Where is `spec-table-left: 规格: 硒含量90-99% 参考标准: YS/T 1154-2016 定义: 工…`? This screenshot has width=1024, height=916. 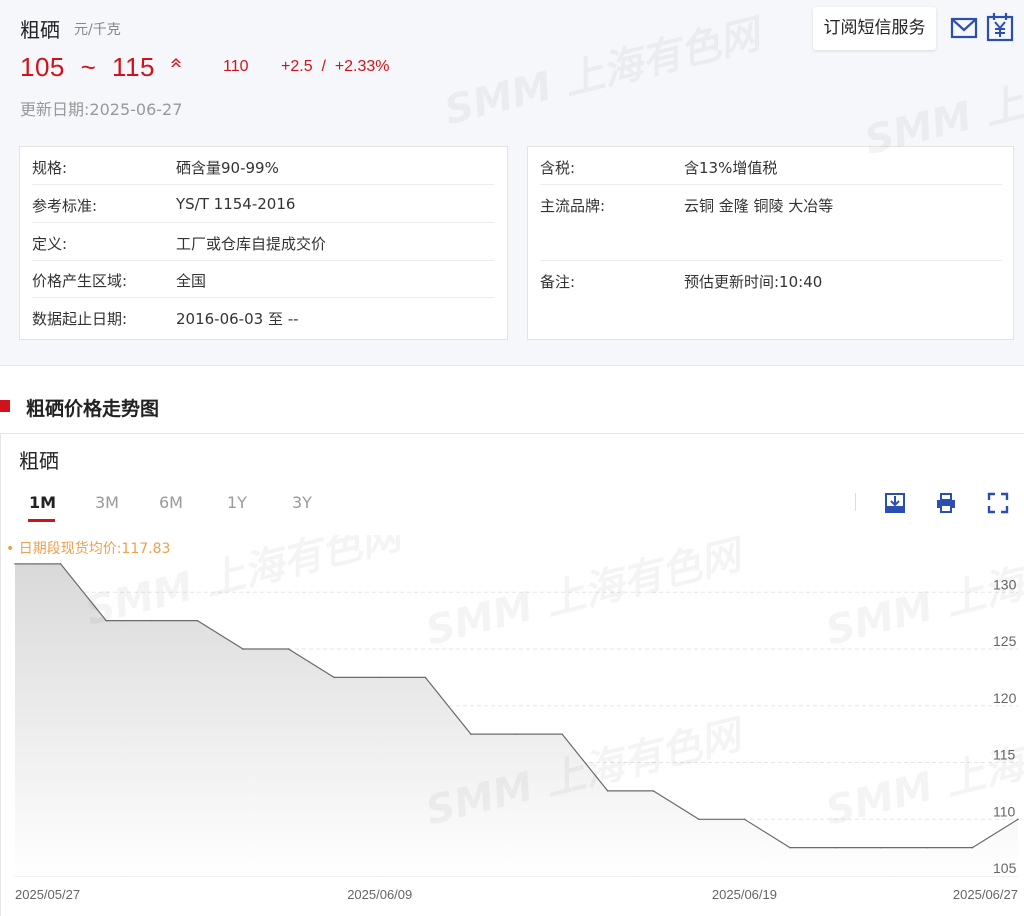
spec-table-left: 规格: 硒含量90-99% 参考标准: YS/T 1154-2016 定义: 工… is located at coordinates (263, 243).